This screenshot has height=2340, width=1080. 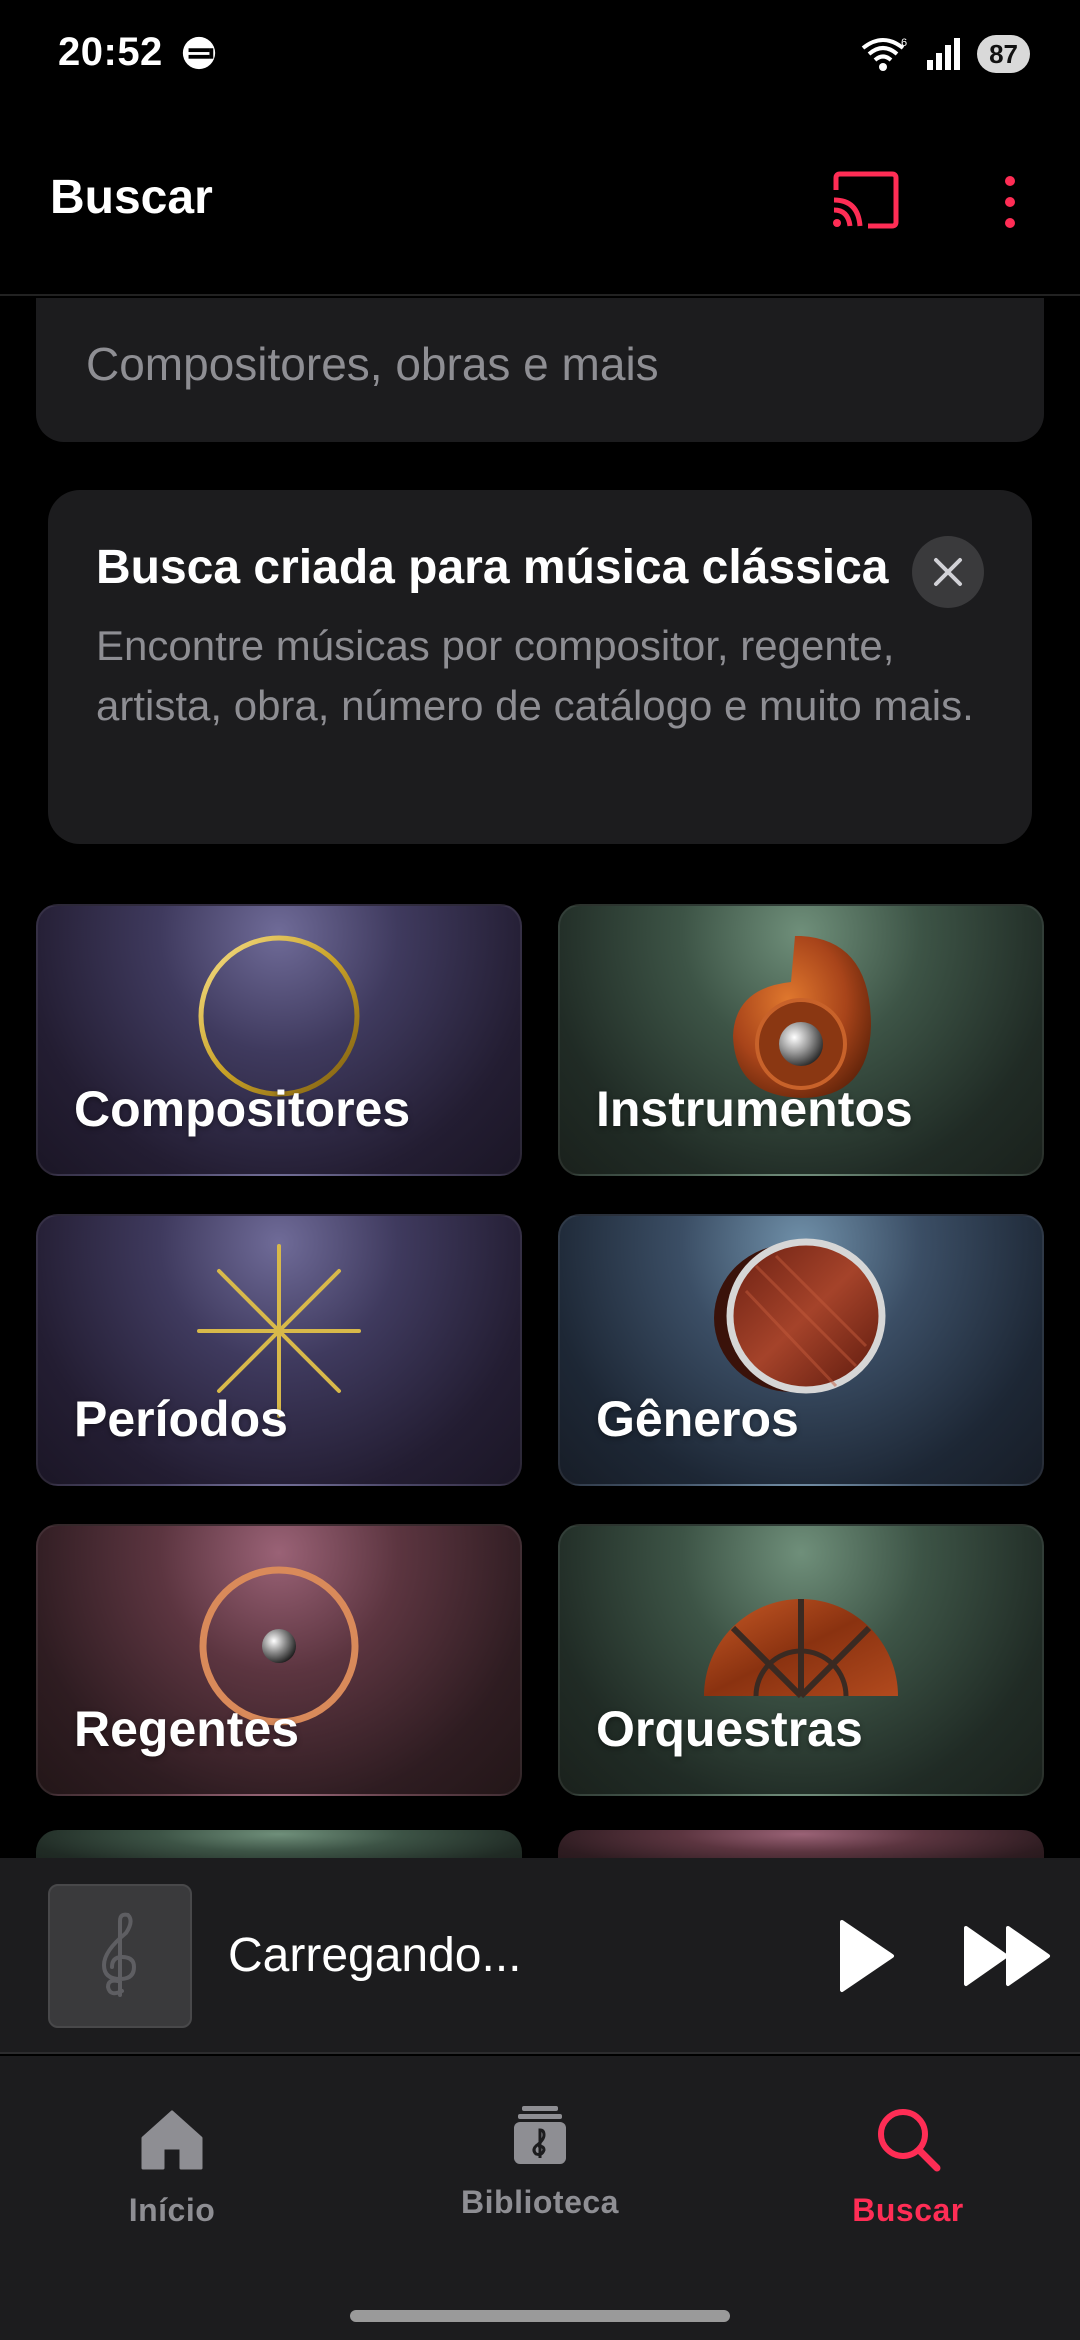 I want to click on fan-window-icon, so click(x=801, y=1649).